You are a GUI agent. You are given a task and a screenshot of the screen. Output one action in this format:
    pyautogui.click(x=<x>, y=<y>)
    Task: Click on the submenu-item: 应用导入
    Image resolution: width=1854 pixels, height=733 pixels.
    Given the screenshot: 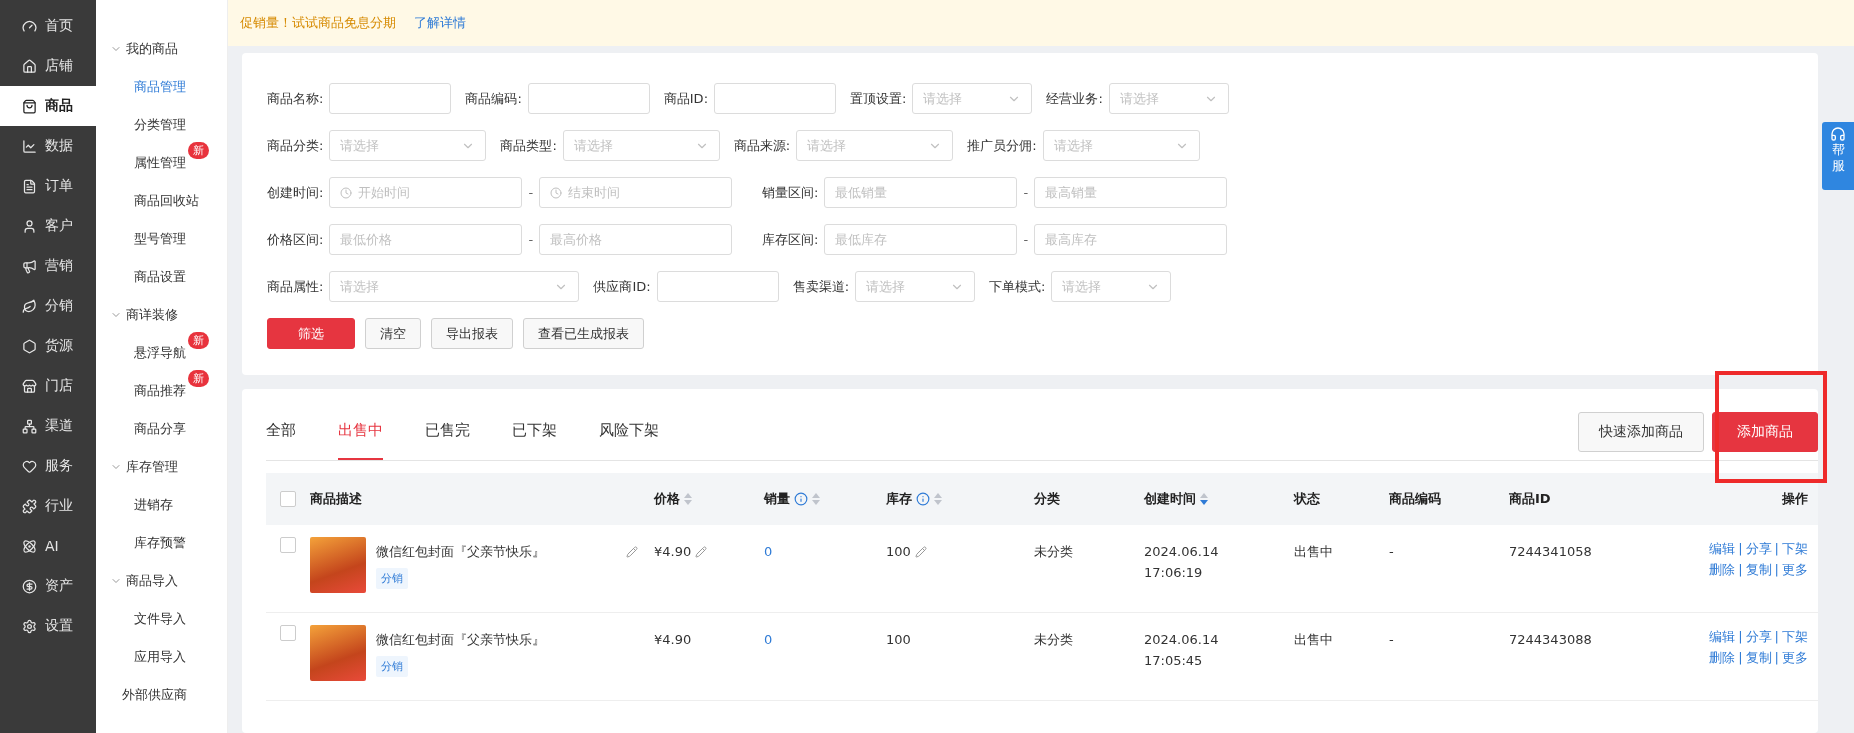 What is the action you would take?
    pyautogui.click(x=161, y=657)
    